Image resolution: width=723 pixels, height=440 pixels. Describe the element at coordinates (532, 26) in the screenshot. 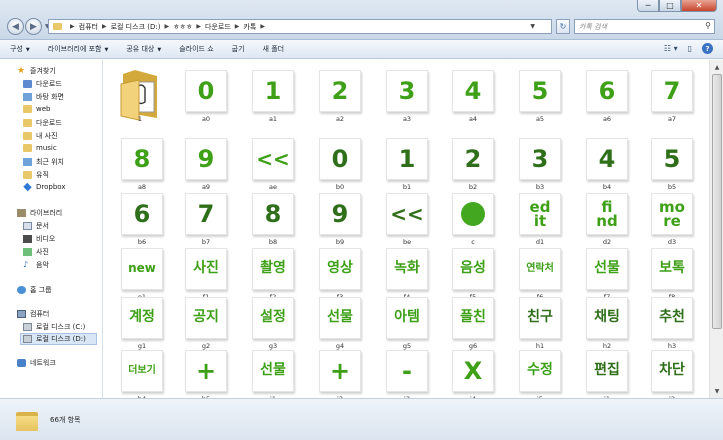

I see `address-dropdown-icon: ▼` at that location.